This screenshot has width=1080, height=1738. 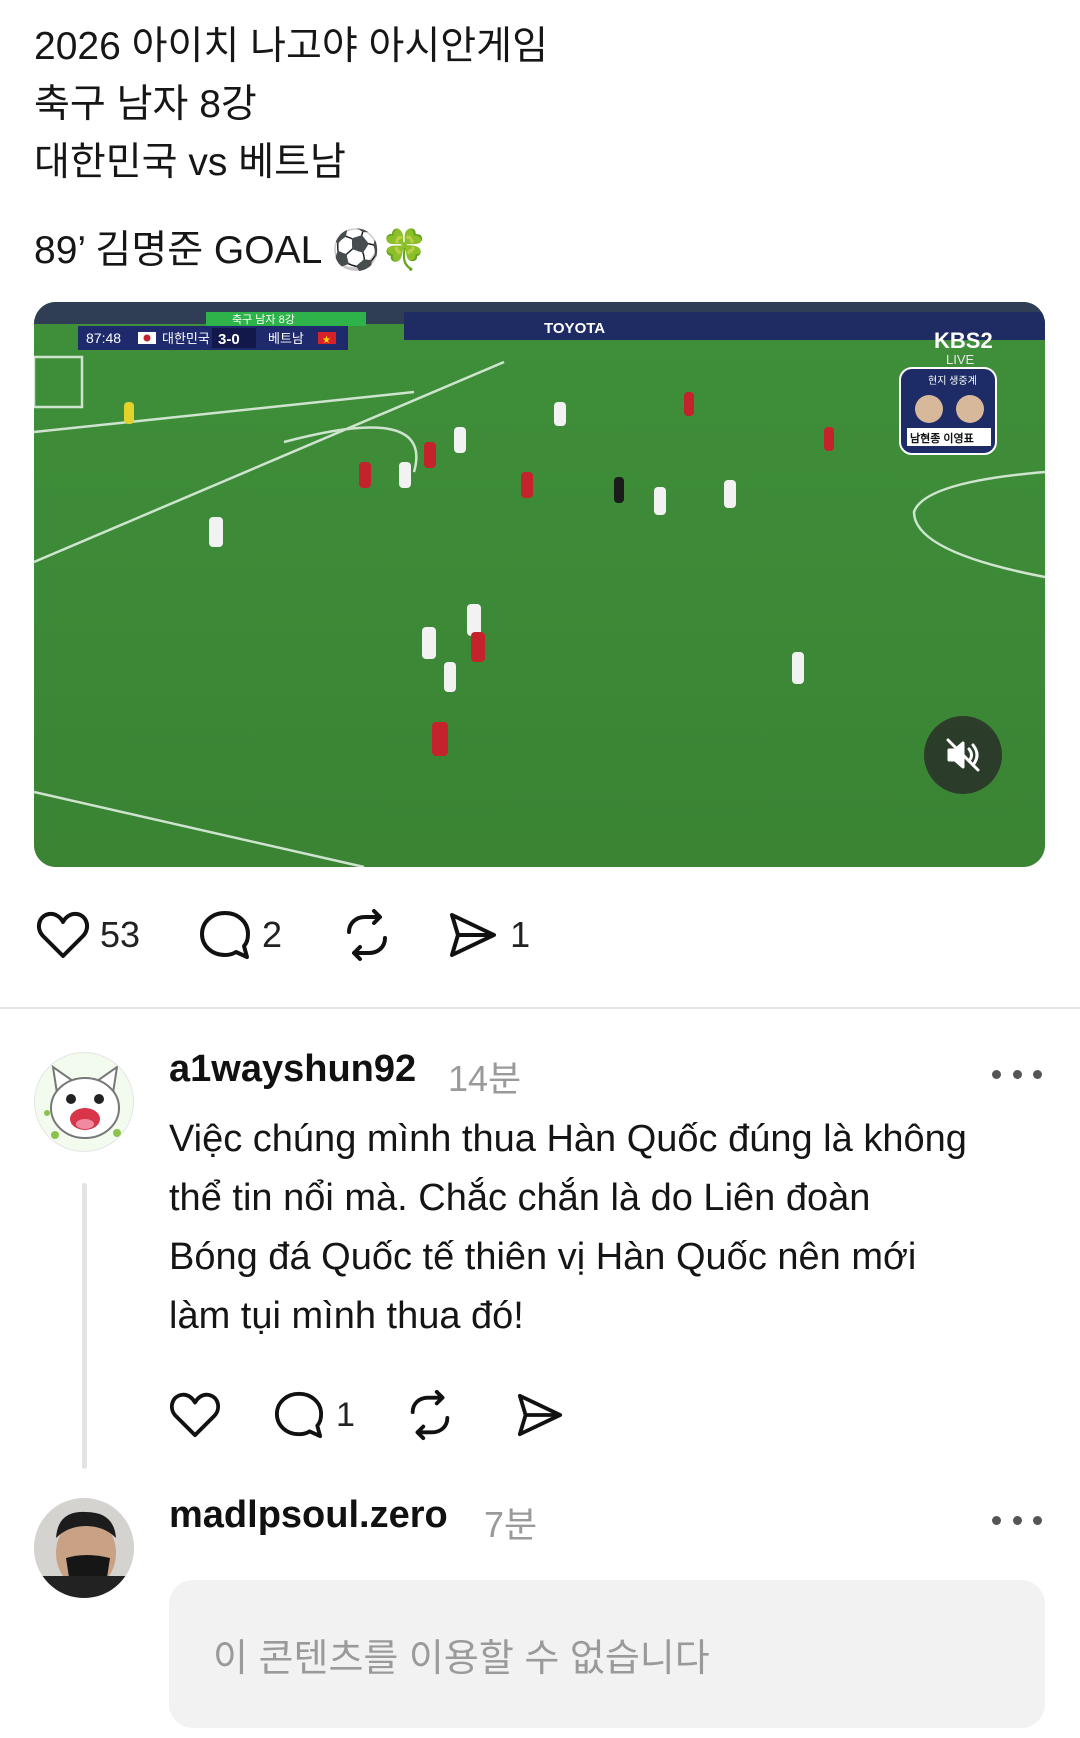 I want to click on like-count: 53, so click(x=120, y=934).